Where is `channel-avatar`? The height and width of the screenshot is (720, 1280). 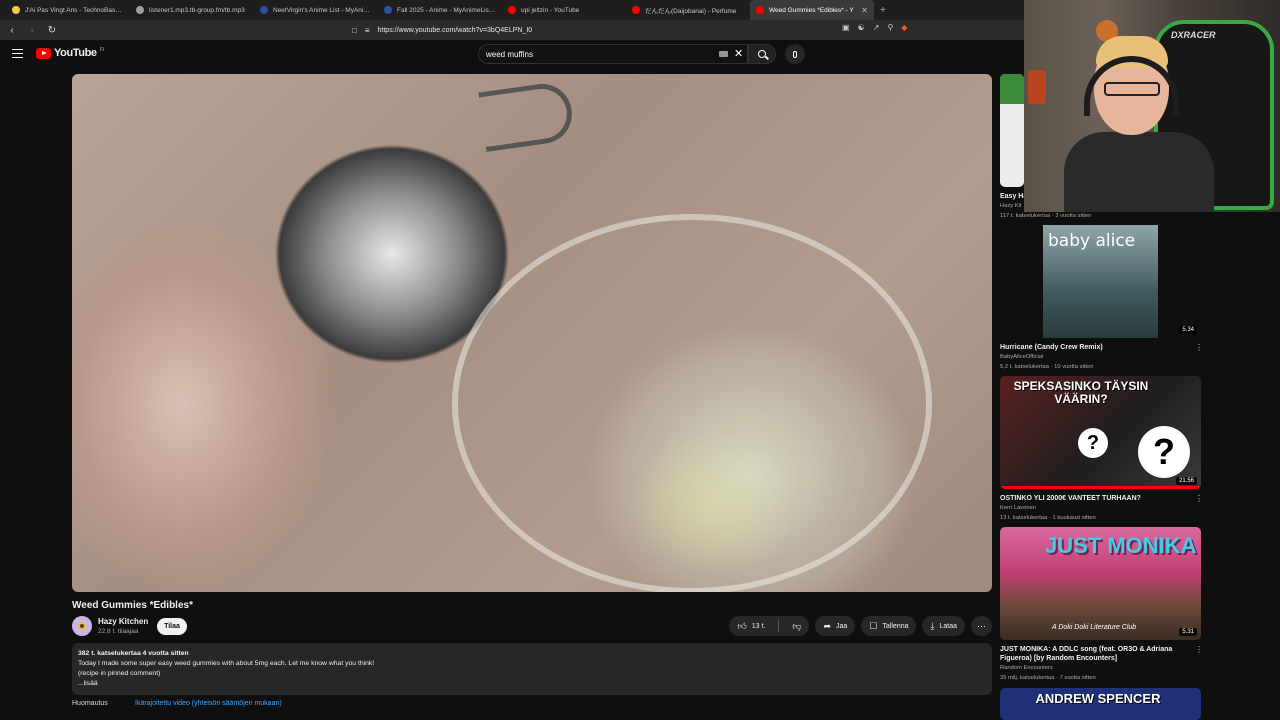
channel-avatar is located at coordinates (82, 626).